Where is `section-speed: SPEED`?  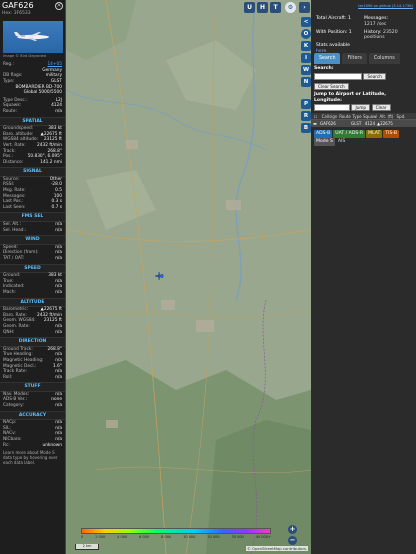 section-speed: SPEED is located at coordinates (32, 268).